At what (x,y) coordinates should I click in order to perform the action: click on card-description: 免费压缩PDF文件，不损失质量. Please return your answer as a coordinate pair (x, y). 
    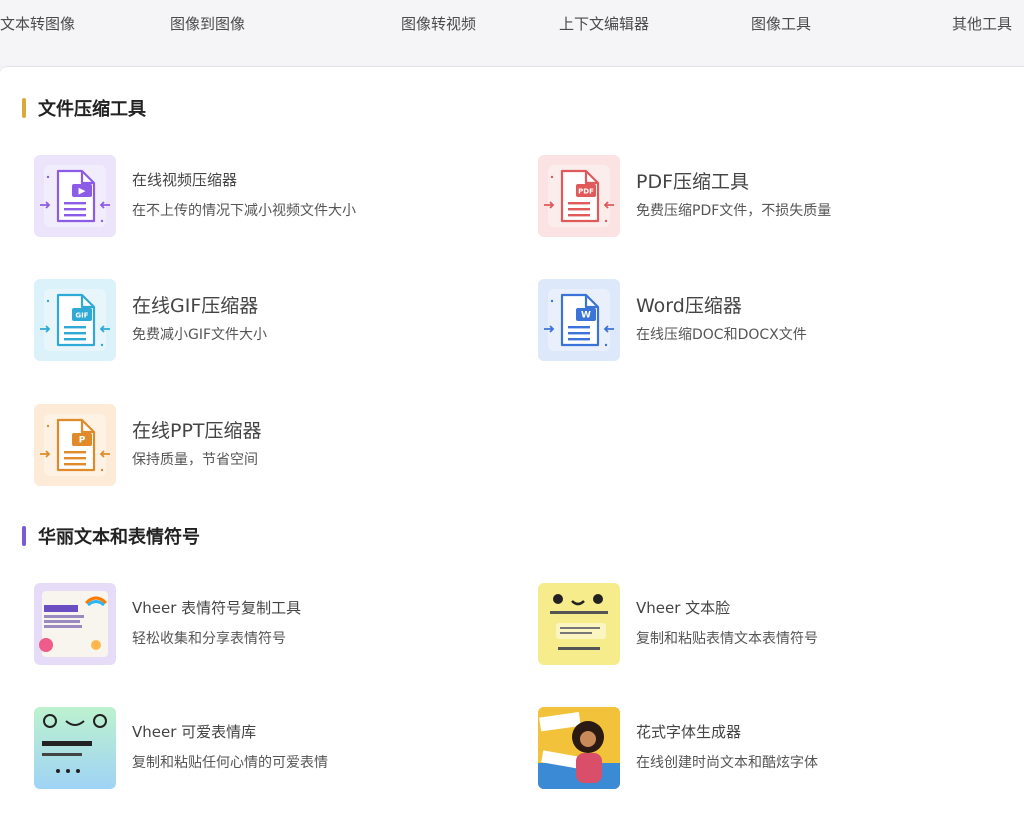
    Looking at the image, I should click on (734, 211).